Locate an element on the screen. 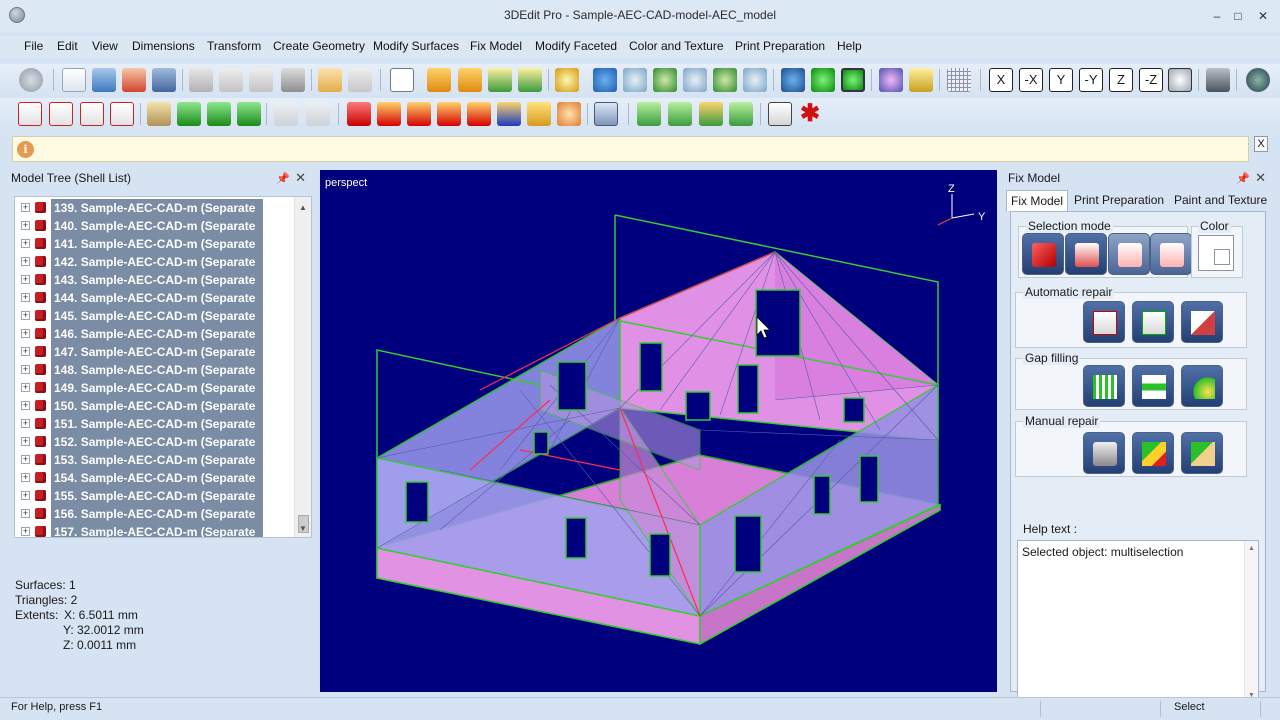 This screenshot has width=1280, height=720. tree-item: +143. Sample-AEC-CAD-m (Separate is located at coordinates (142, 280).